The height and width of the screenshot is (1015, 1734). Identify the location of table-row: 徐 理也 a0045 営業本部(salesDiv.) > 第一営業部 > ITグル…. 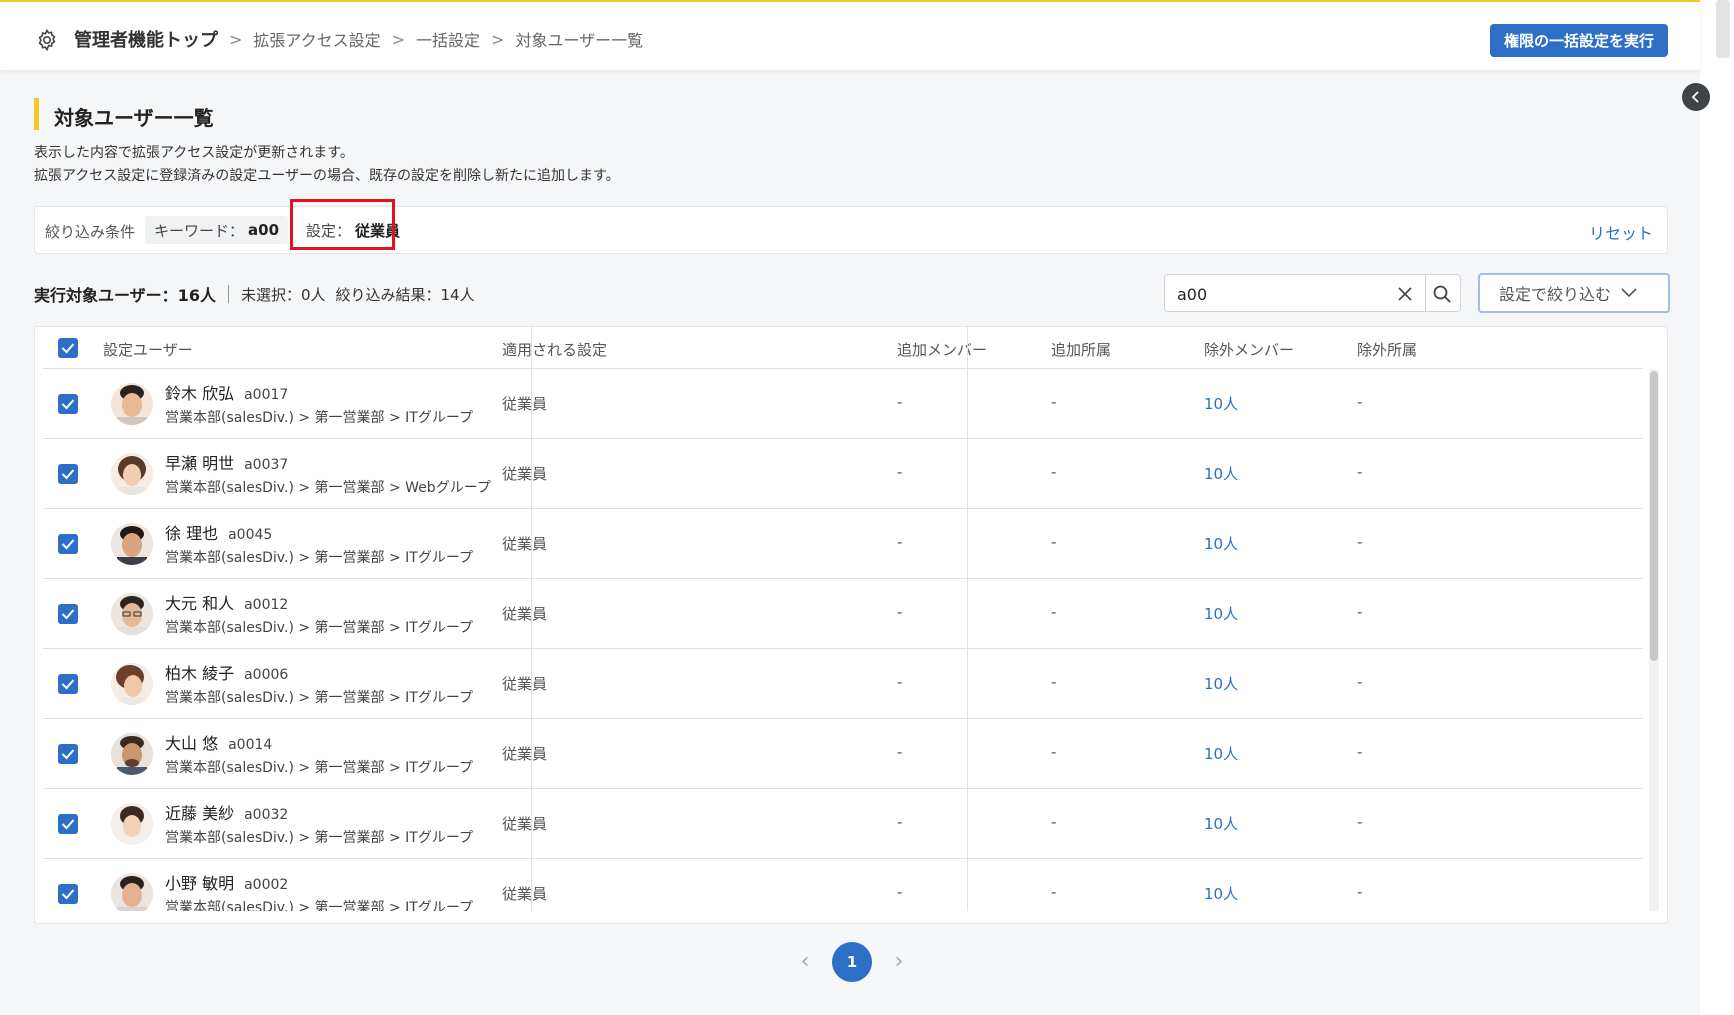
(843, 544).